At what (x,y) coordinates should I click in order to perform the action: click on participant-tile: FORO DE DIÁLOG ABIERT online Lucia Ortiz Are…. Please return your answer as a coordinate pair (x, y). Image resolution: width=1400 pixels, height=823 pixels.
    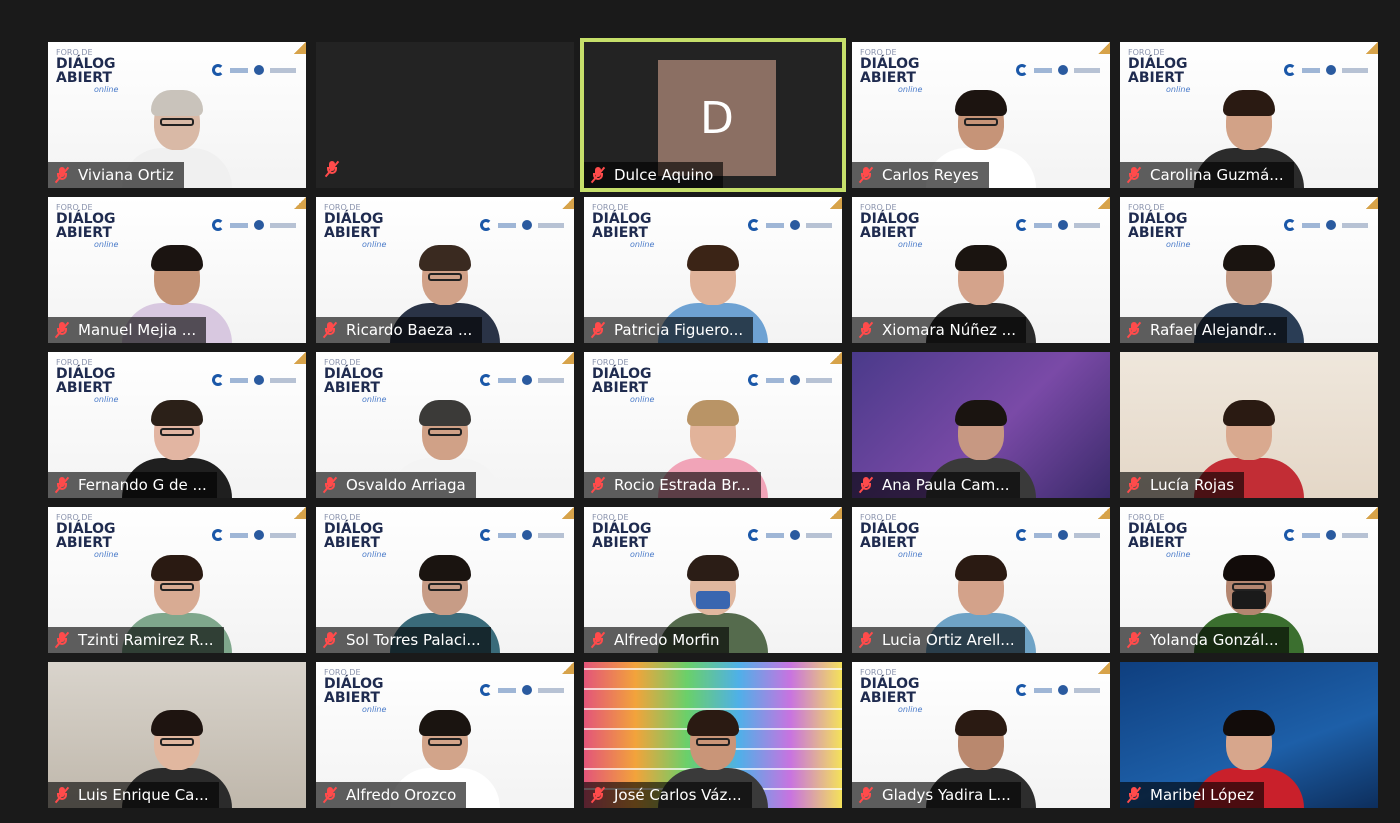
    Looking at the image, I should click on (981, 580).